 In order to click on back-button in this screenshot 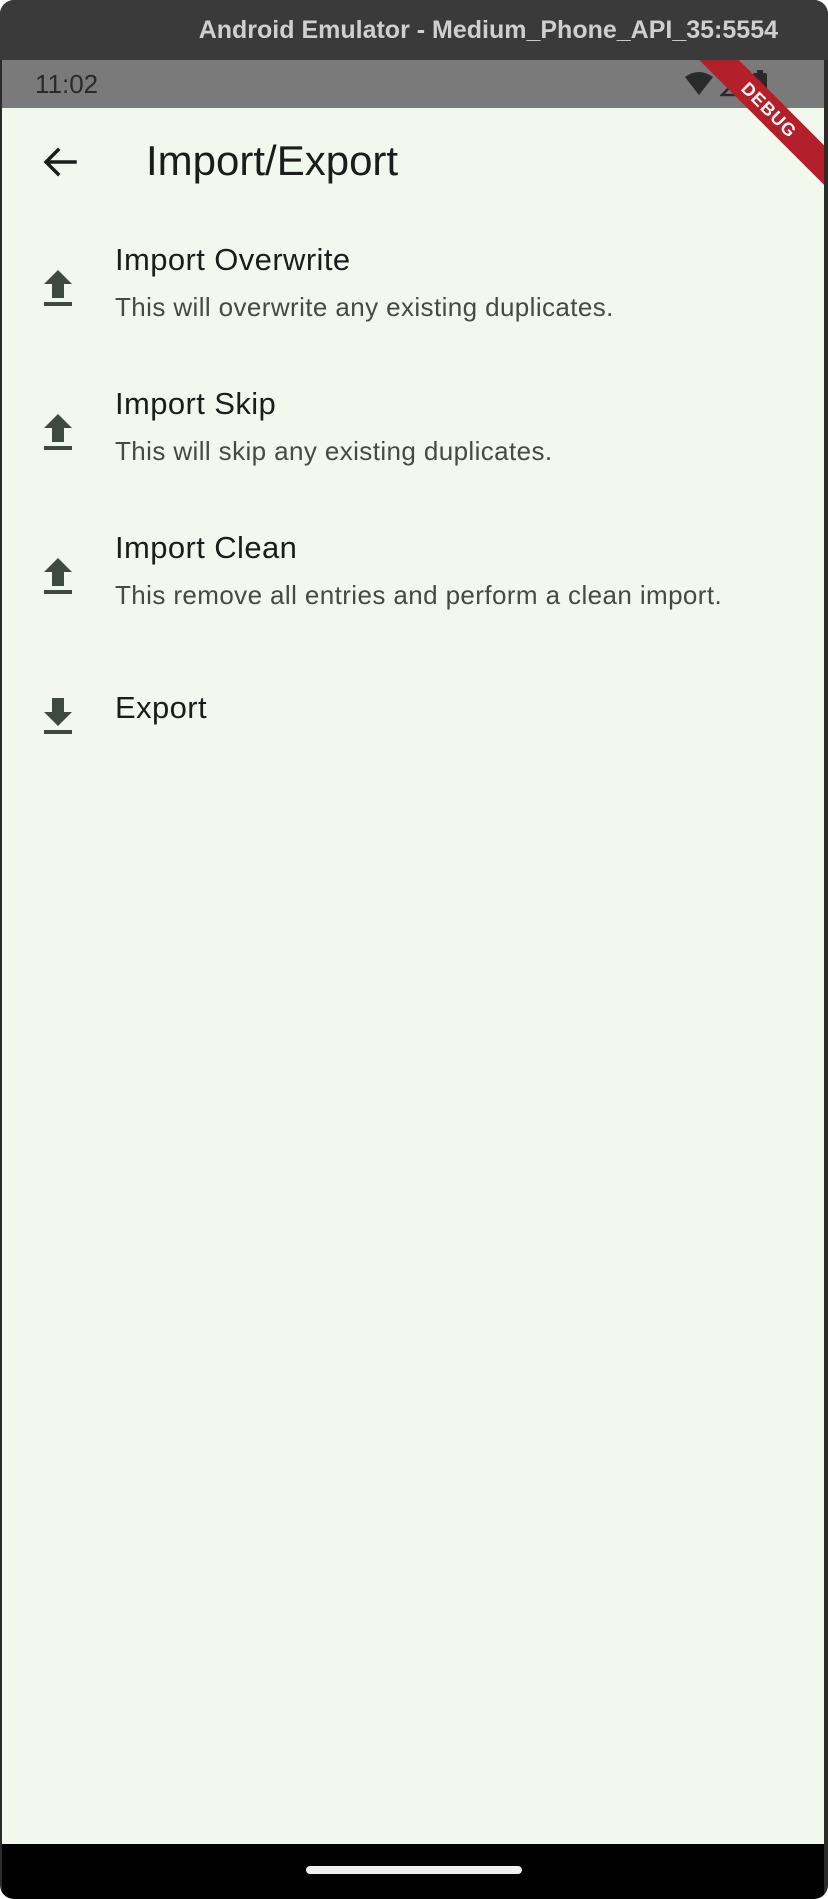, I will do `click(60, 162)`.